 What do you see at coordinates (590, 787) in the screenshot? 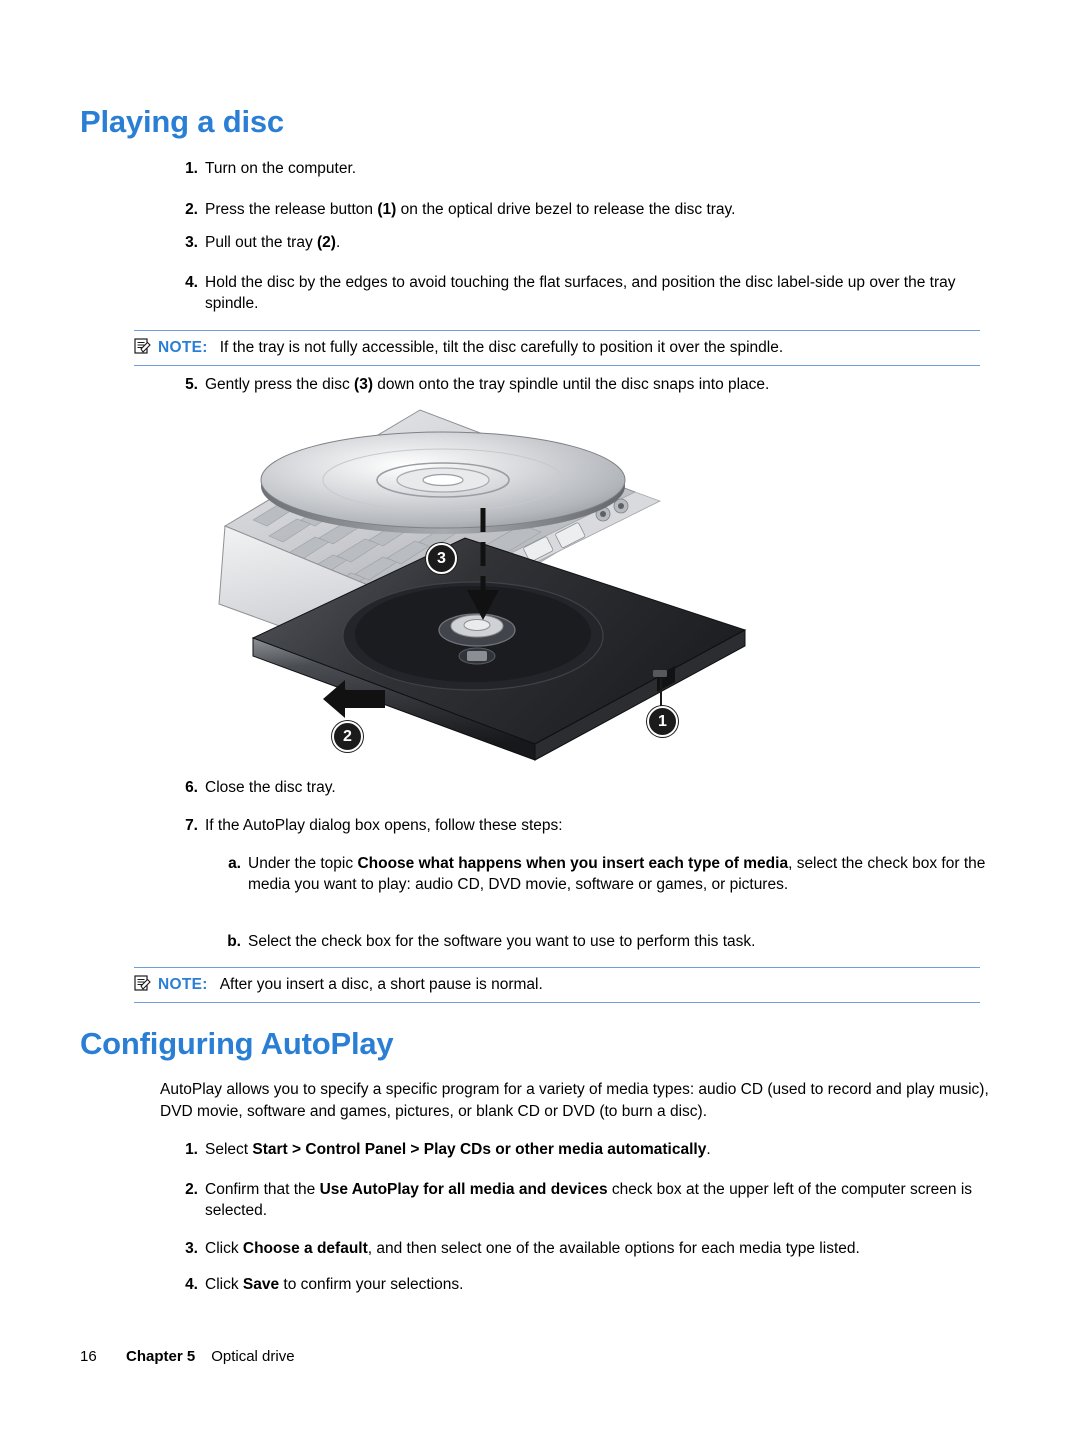
I see `list-item-step-6: 6. Close the disc tray.` at bounding box center [590, 787].